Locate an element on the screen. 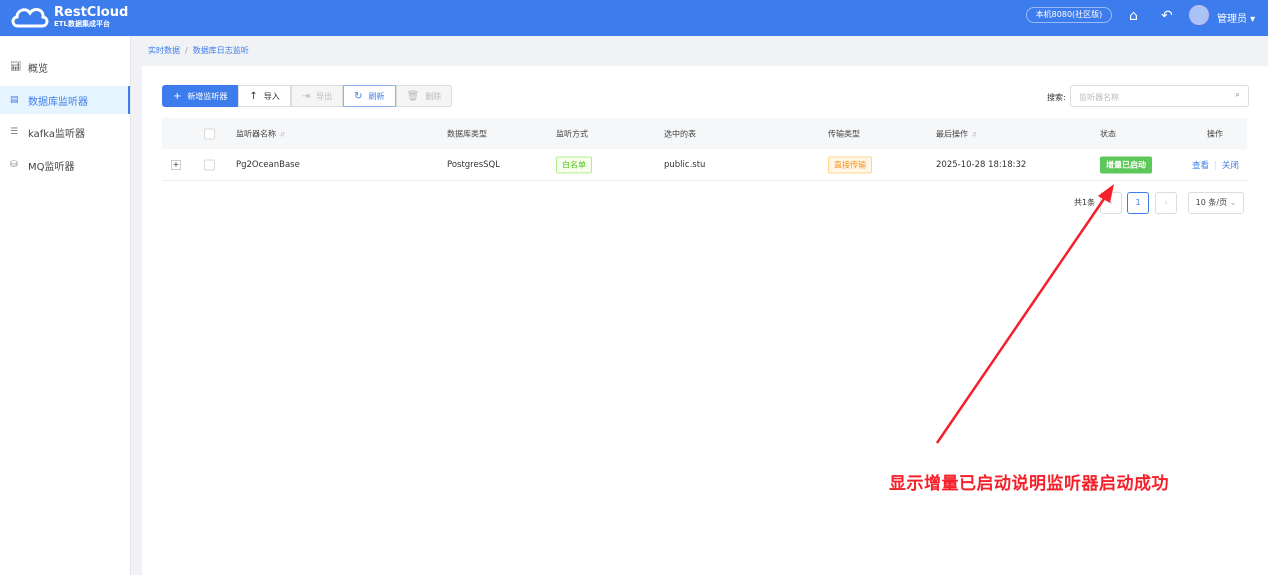 The width and height of the screenshot is (1268, 575). annotation-text: 显示增量已启动说明监听器启动成功 is located at coordinates (1029, 484).